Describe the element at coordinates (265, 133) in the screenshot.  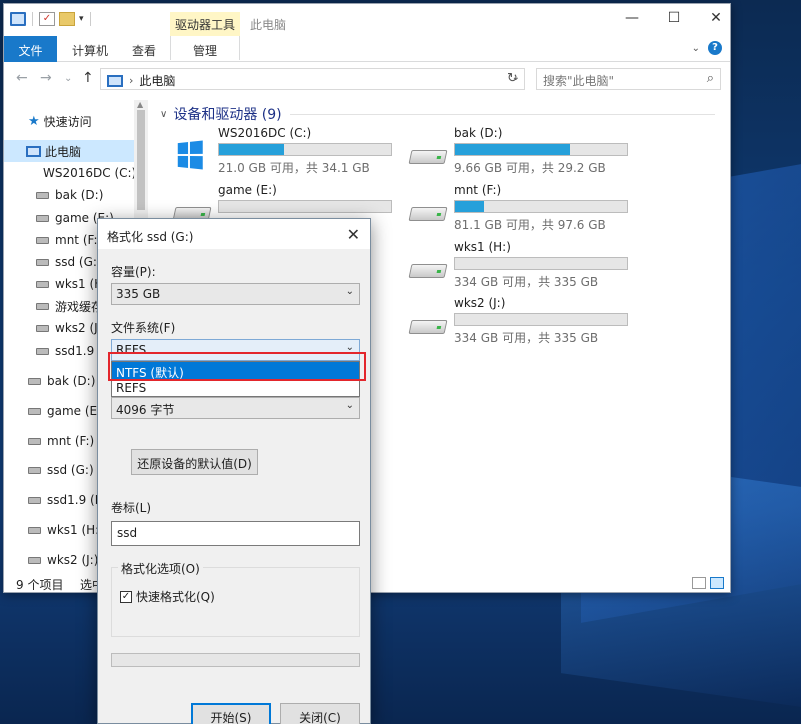
I see `drive-name: WS2016DC (C:)` at that location.